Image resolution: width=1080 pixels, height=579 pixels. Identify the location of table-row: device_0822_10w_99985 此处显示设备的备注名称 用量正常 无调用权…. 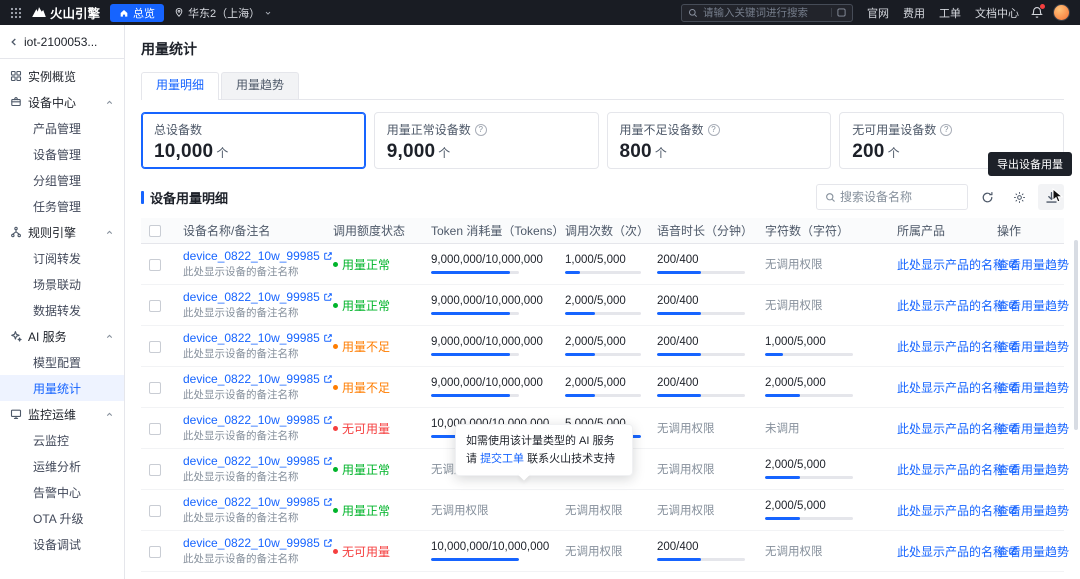
(605, 510).